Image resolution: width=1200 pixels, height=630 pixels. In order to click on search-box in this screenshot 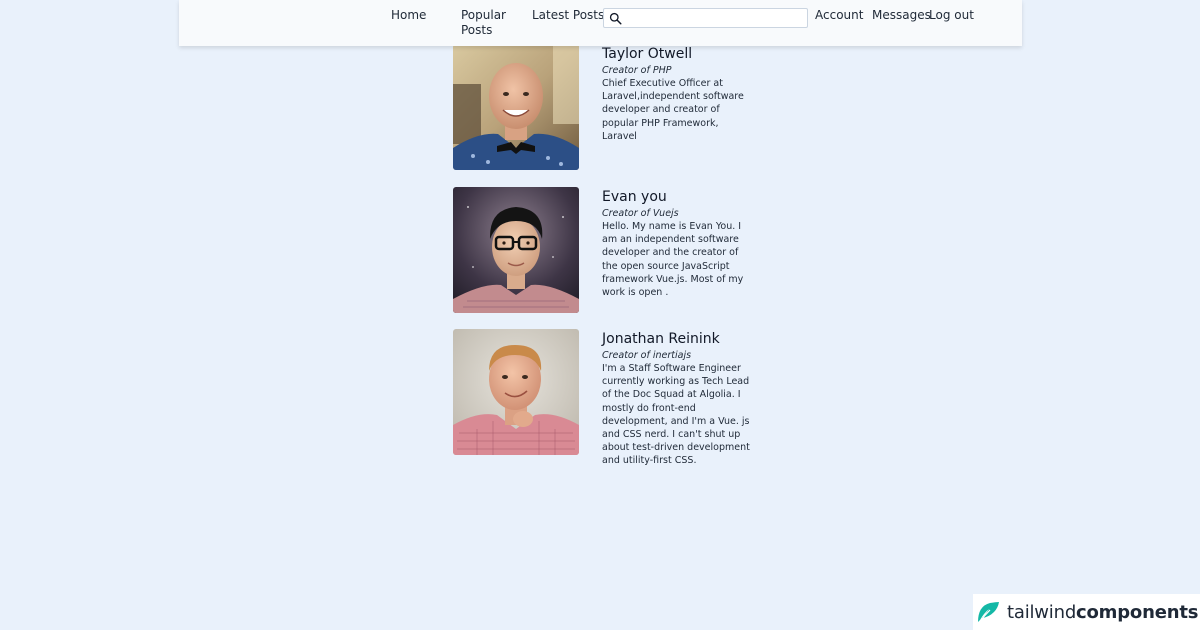, I will do `click(705, 18)`.